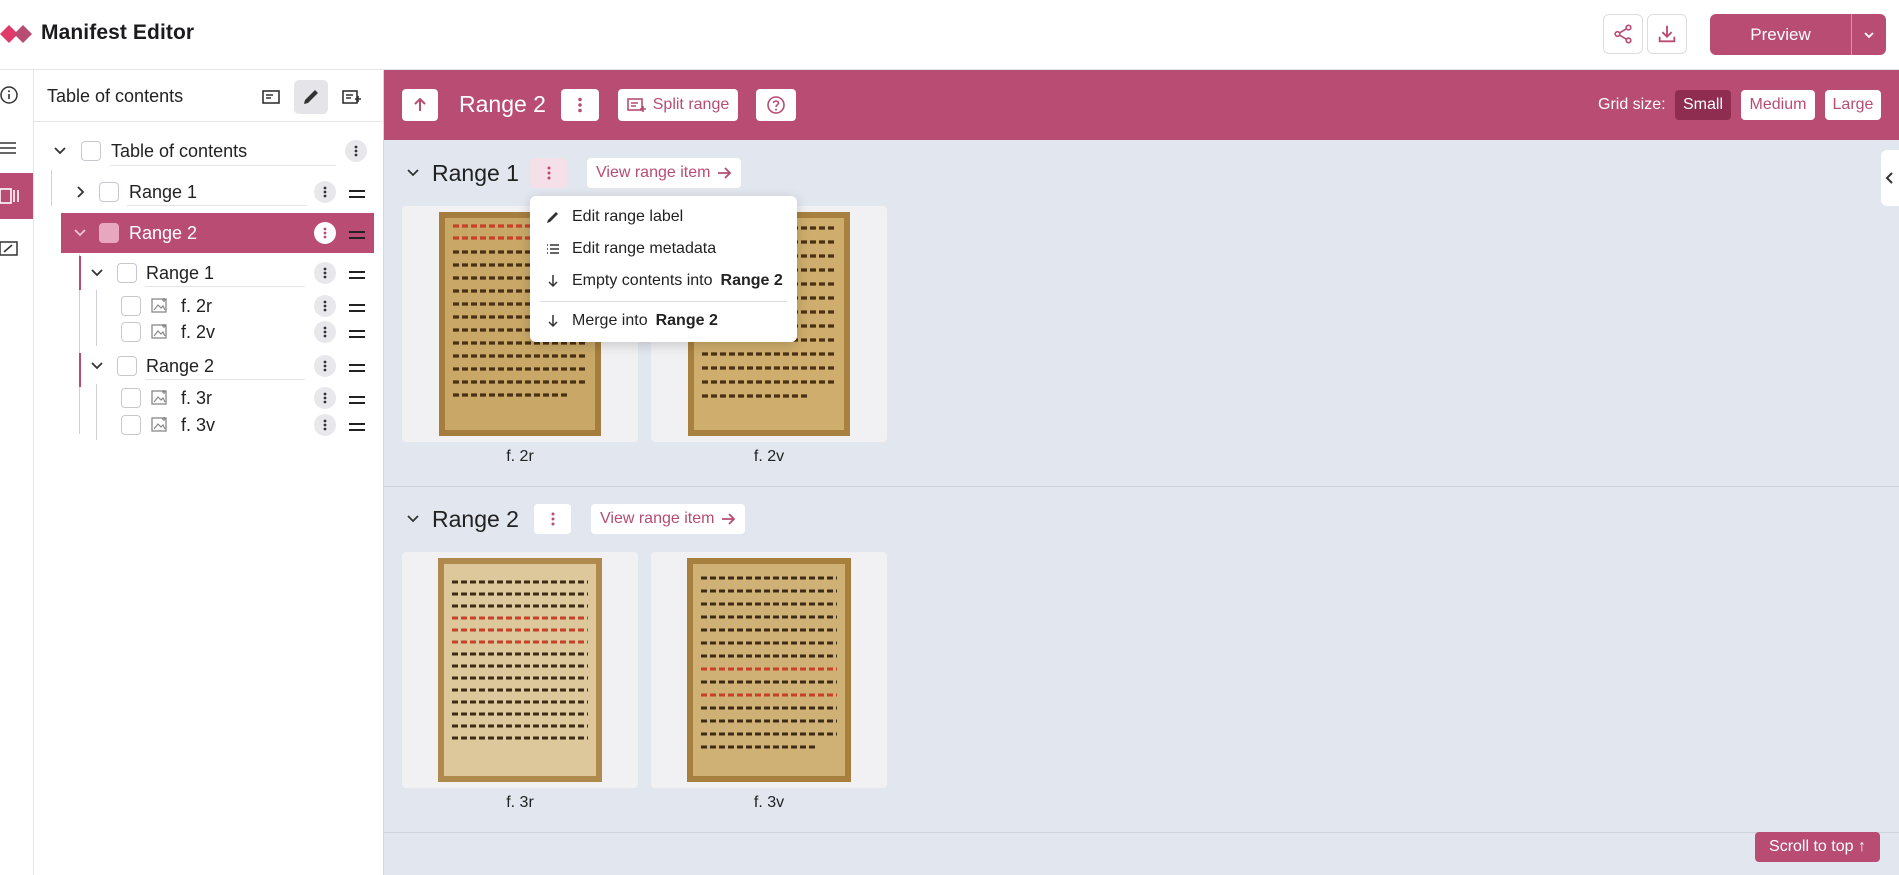 Image resolution: width=1899 pixels, height=875 pixels. I want to click on rail-info-button, so click(16, 95).